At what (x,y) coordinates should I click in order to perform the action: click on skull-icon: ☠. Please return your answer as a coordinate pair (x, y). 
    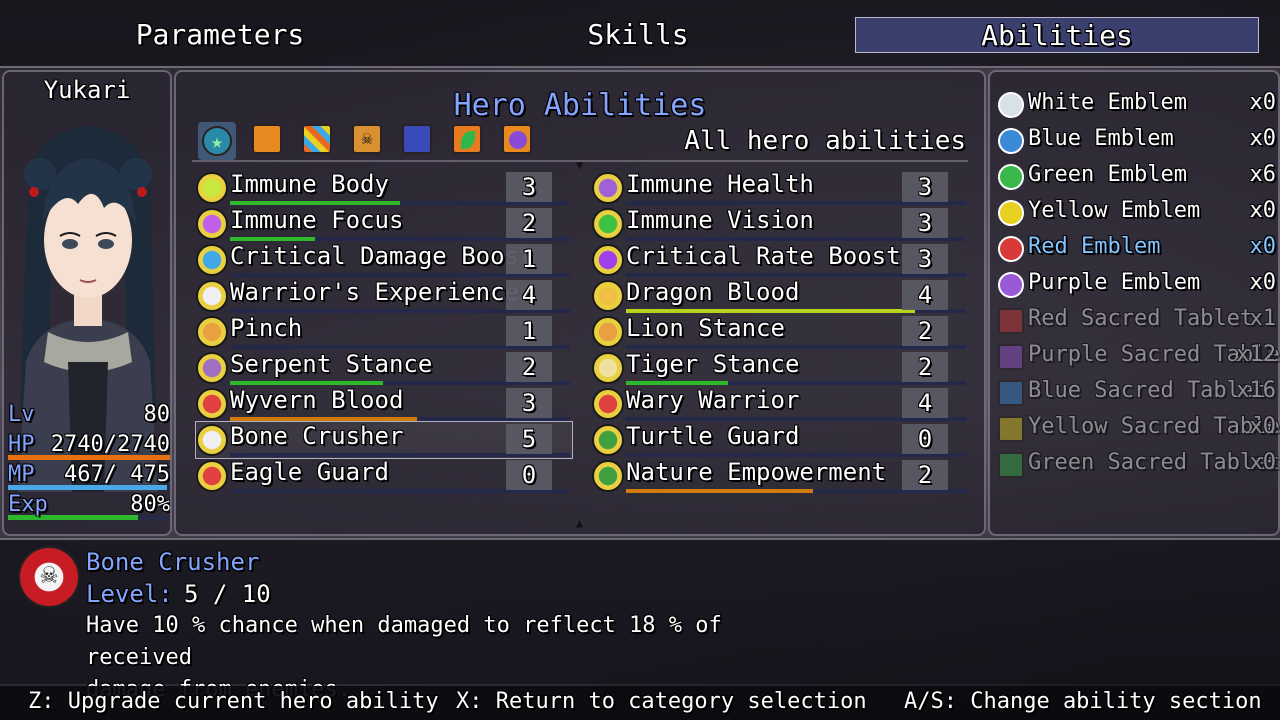
    Looking at the image, I should click on (49, 573).